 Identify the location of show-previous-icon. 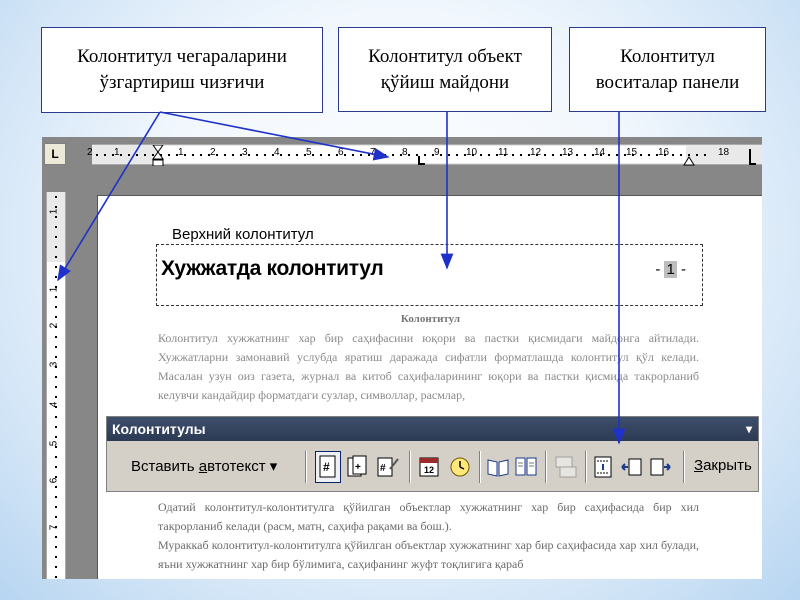
(631, 467).